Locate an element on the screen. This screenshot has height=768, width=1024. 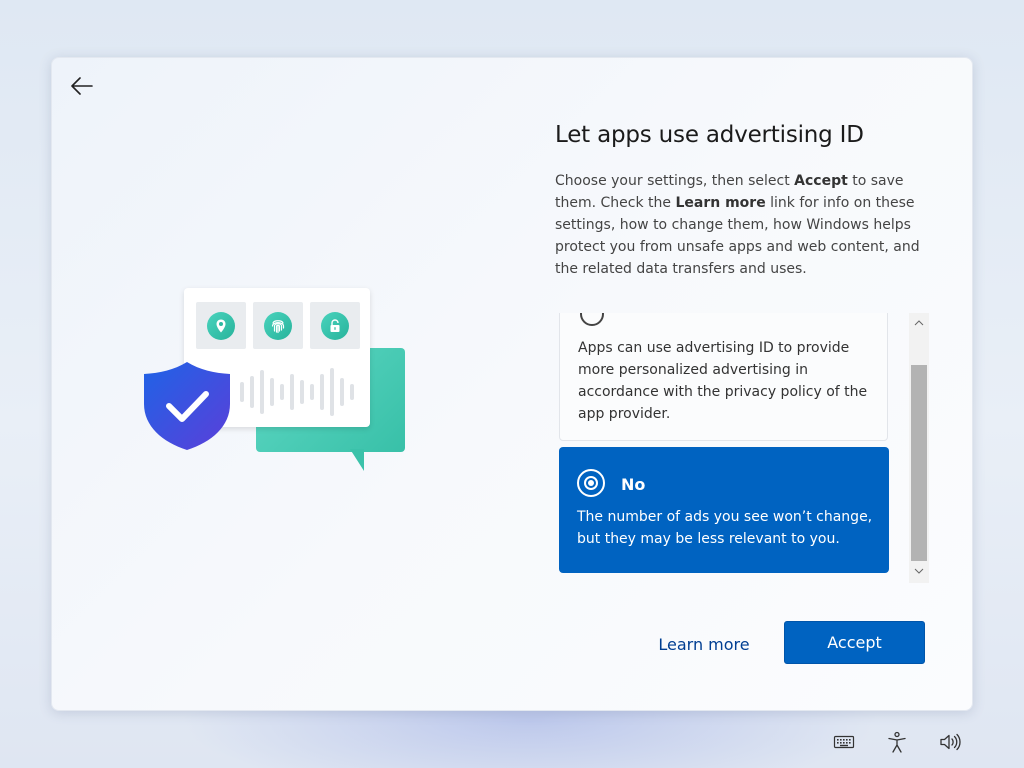
unlock-icon is located at coordinates (335, 325).